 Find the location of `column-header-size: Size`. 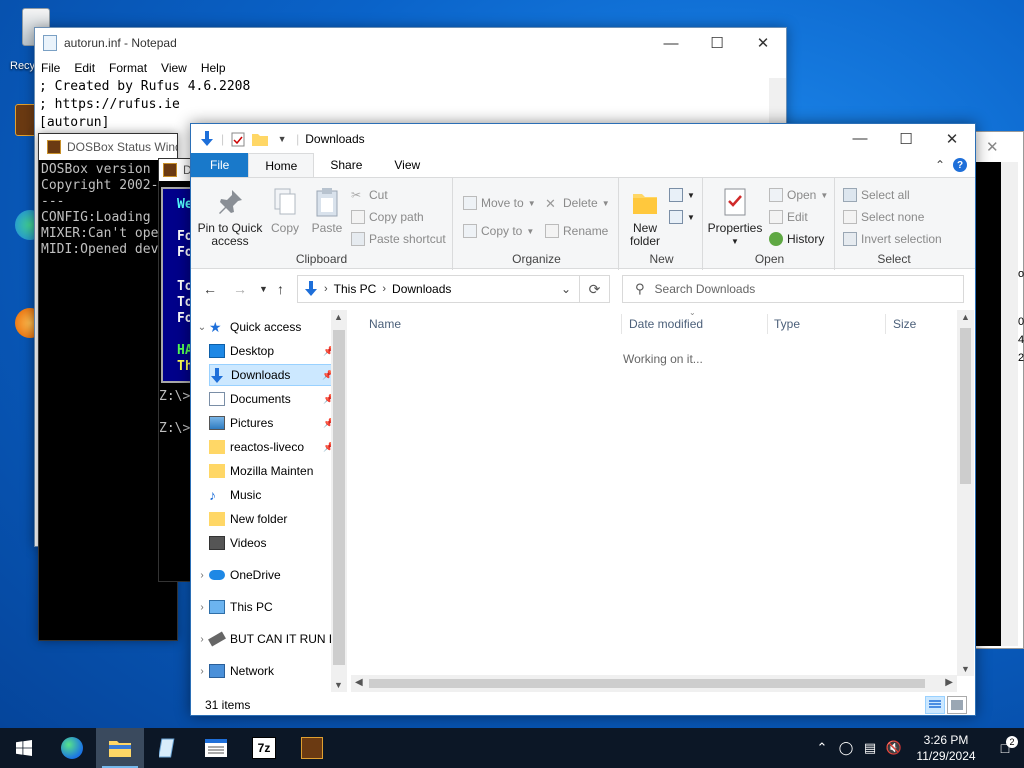

column-header-size: Size is located at coordinates (904, 324).